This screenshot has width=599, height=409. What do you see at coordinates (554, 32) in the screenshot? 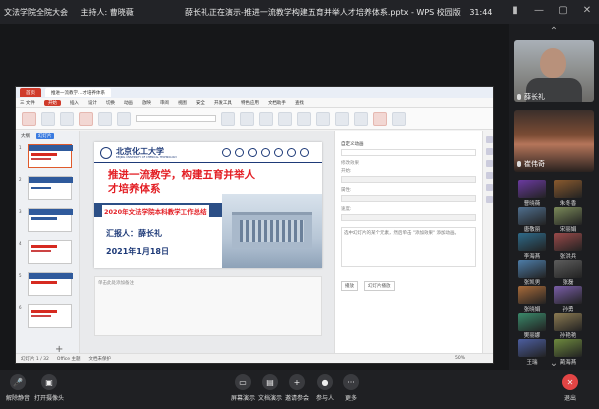
I see `chevron-up-icon: ⌃` at bounding box center [554, 32].